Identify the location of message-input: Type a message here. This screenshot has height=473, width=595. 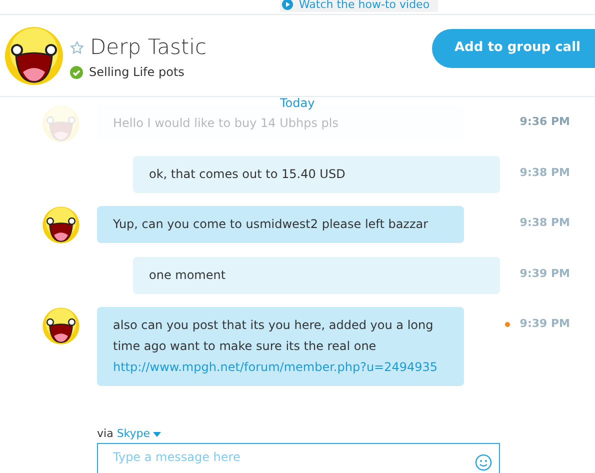
(298, 457).